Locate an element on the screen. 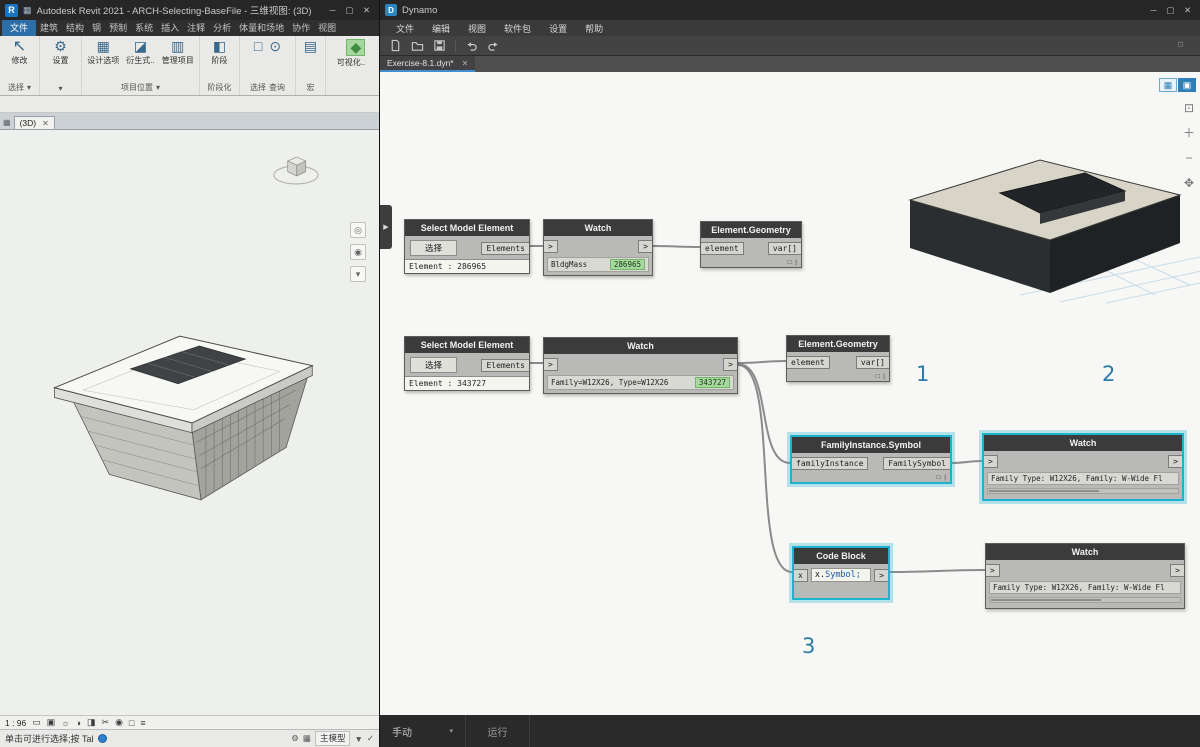 The height and width of the screenshot is (747, 1200). input-port-familyinstance: familyInstance is located at coordinates (830, 463).